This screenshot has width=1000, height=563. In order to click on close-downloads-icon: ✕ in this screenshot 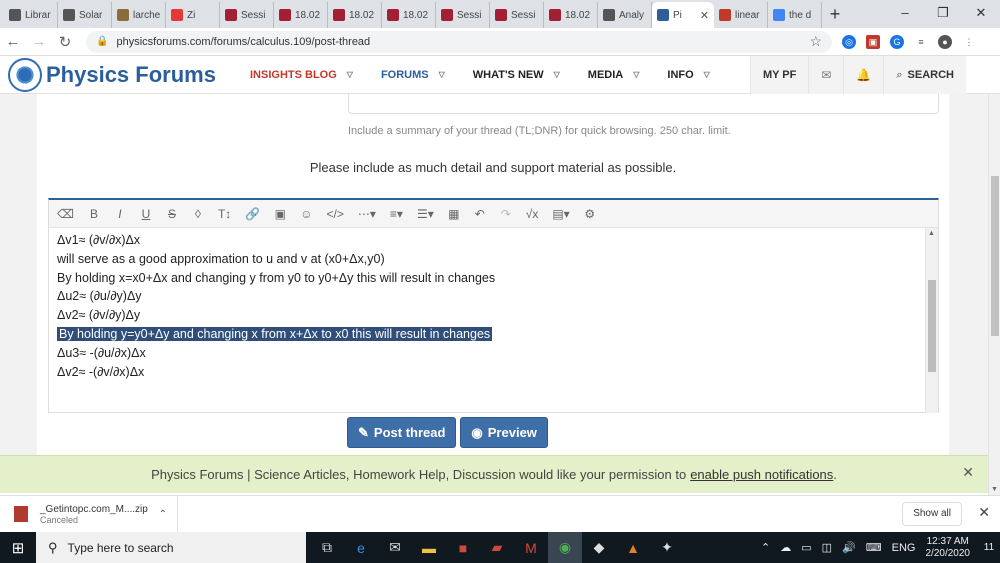, I will do `click(984, 512)`.